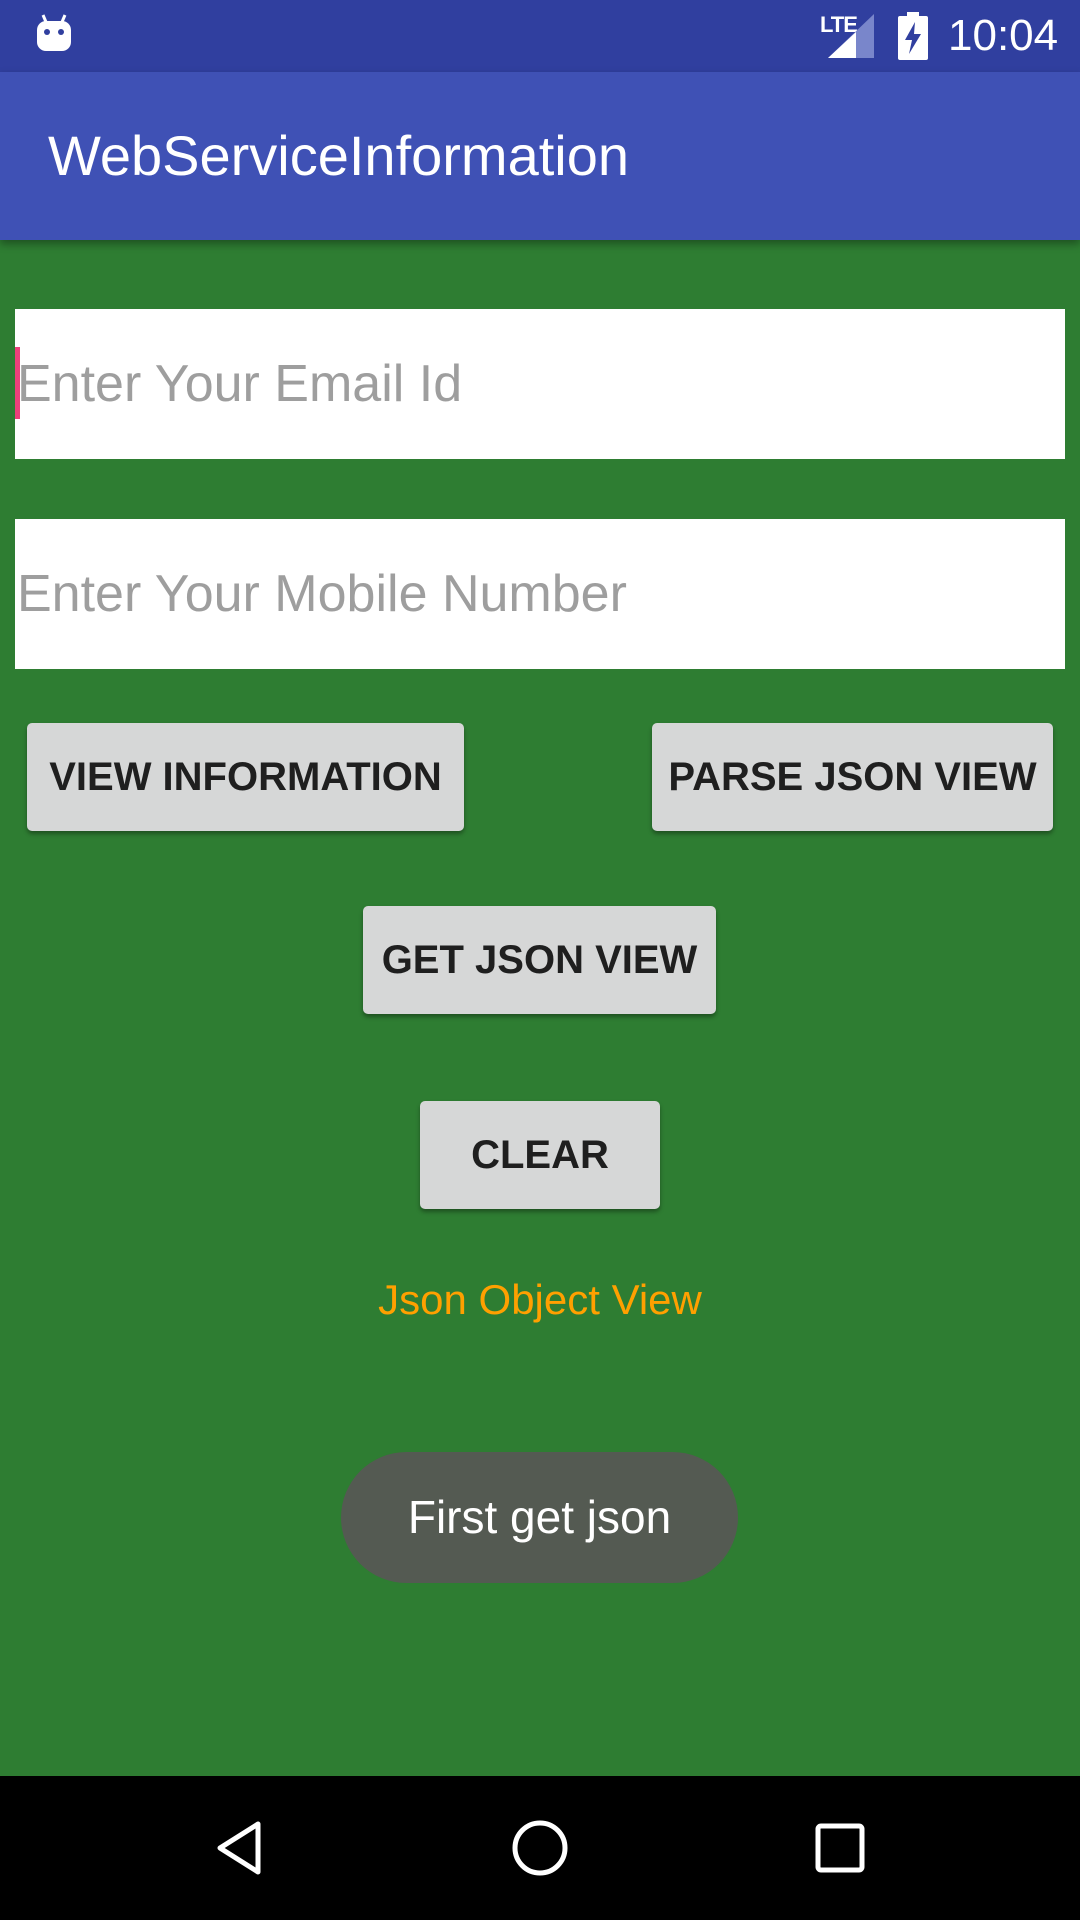 Image resolution: width=1080 pixels, height=1920 pixels. I want to click on signal-icon, so click(851, 36).